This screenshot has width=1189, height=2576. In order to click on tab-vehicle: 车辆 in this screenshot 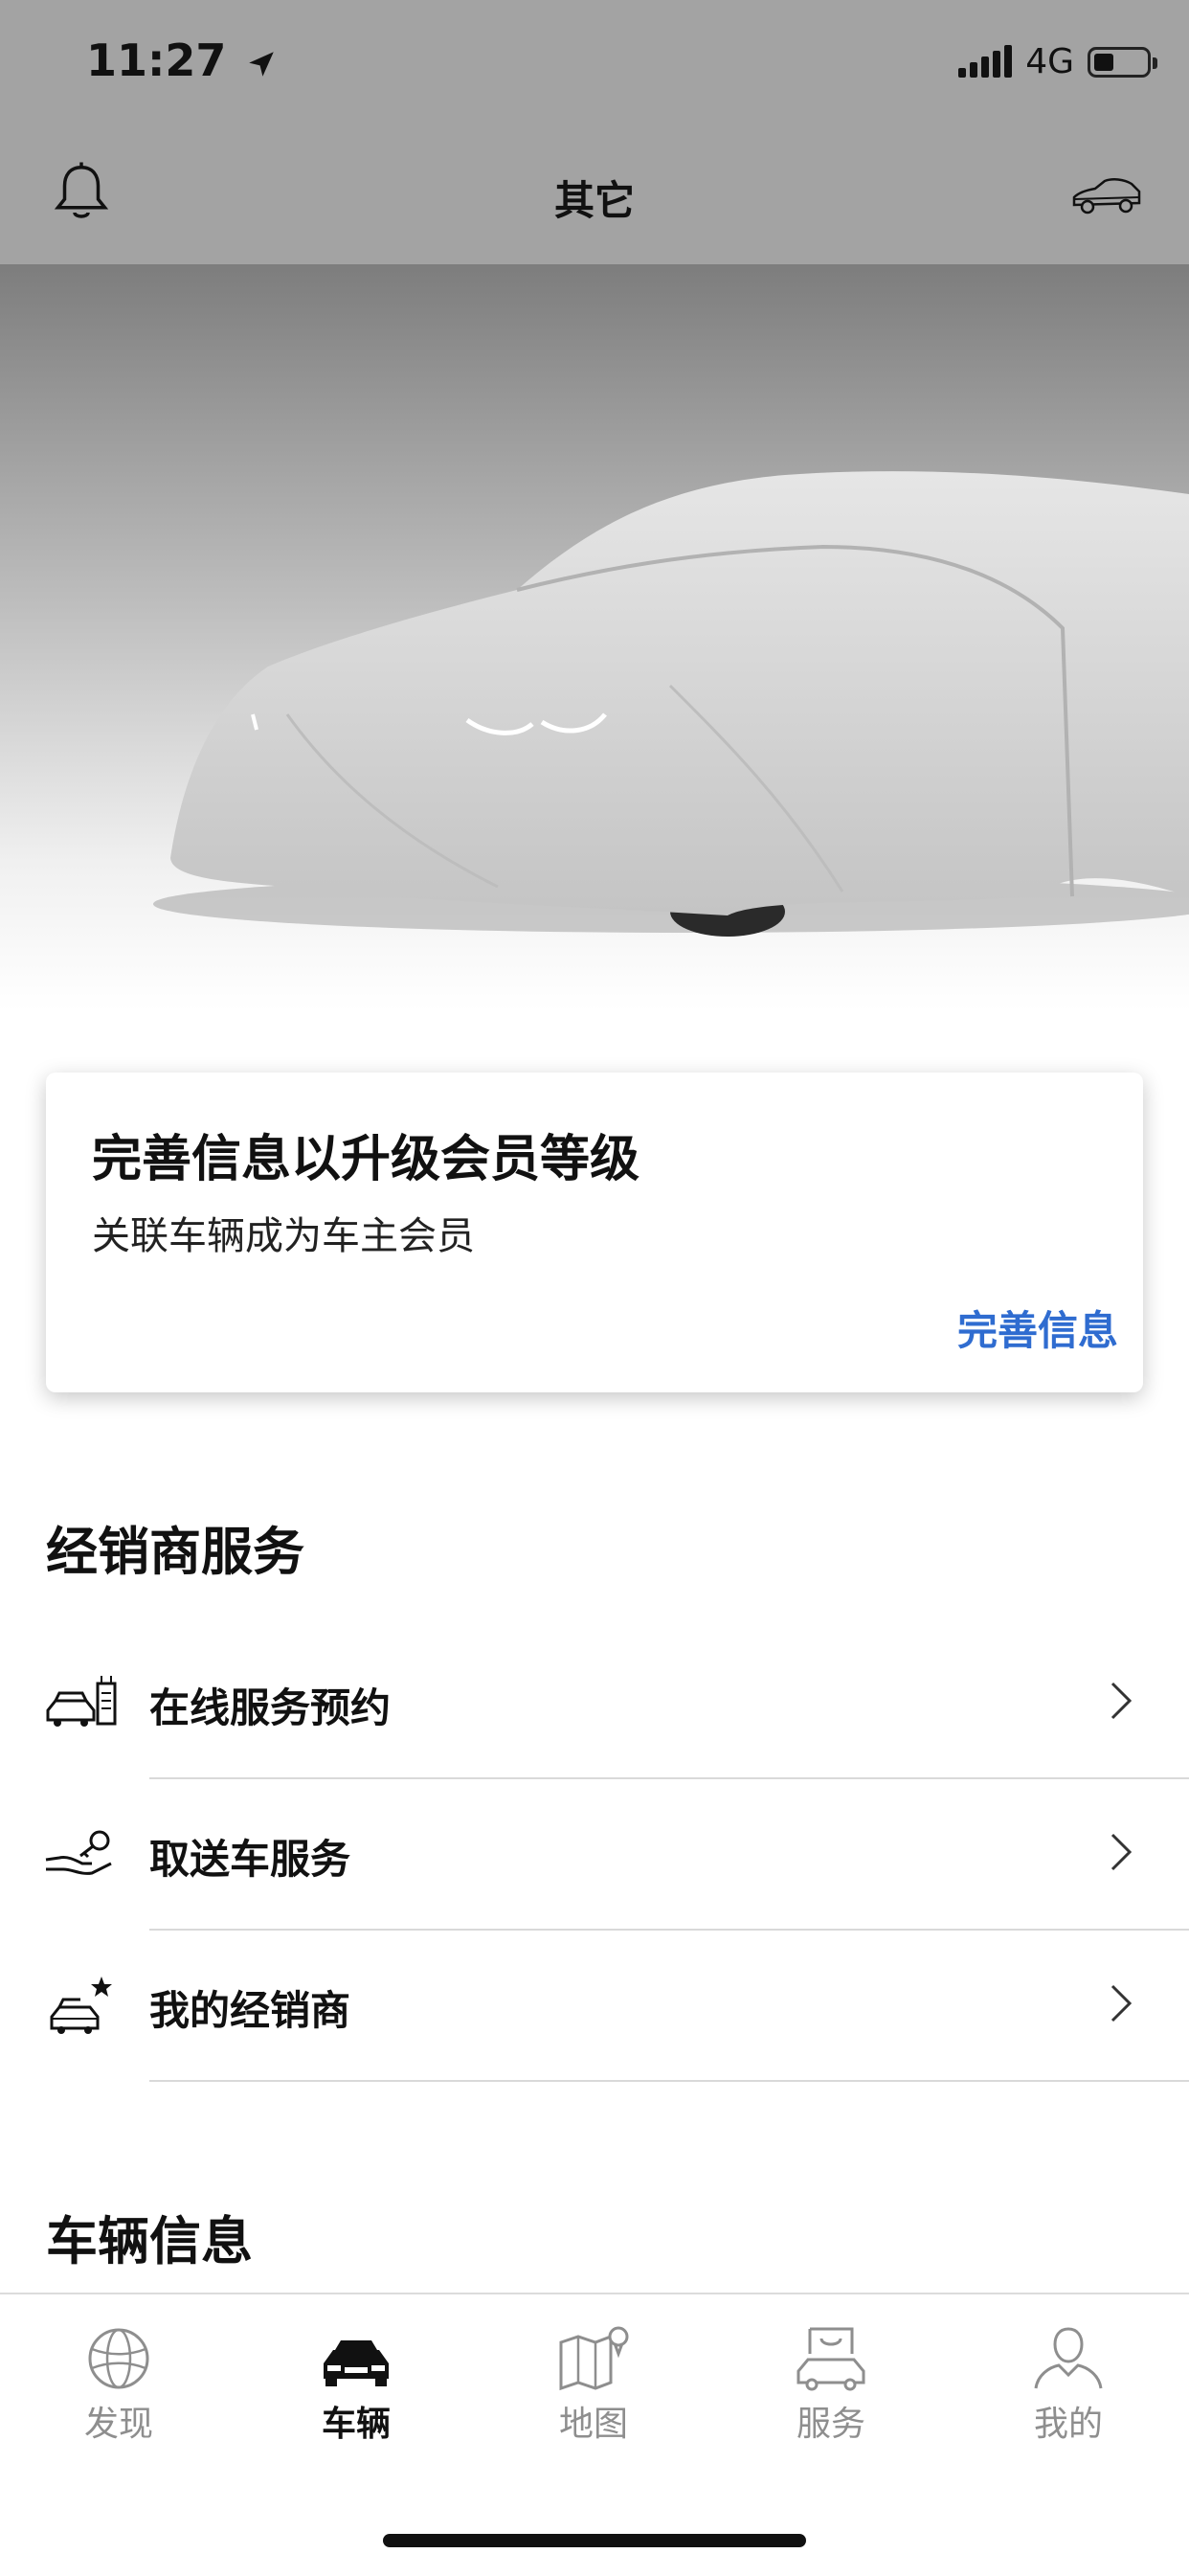, I will do `click(356, 2385)`.